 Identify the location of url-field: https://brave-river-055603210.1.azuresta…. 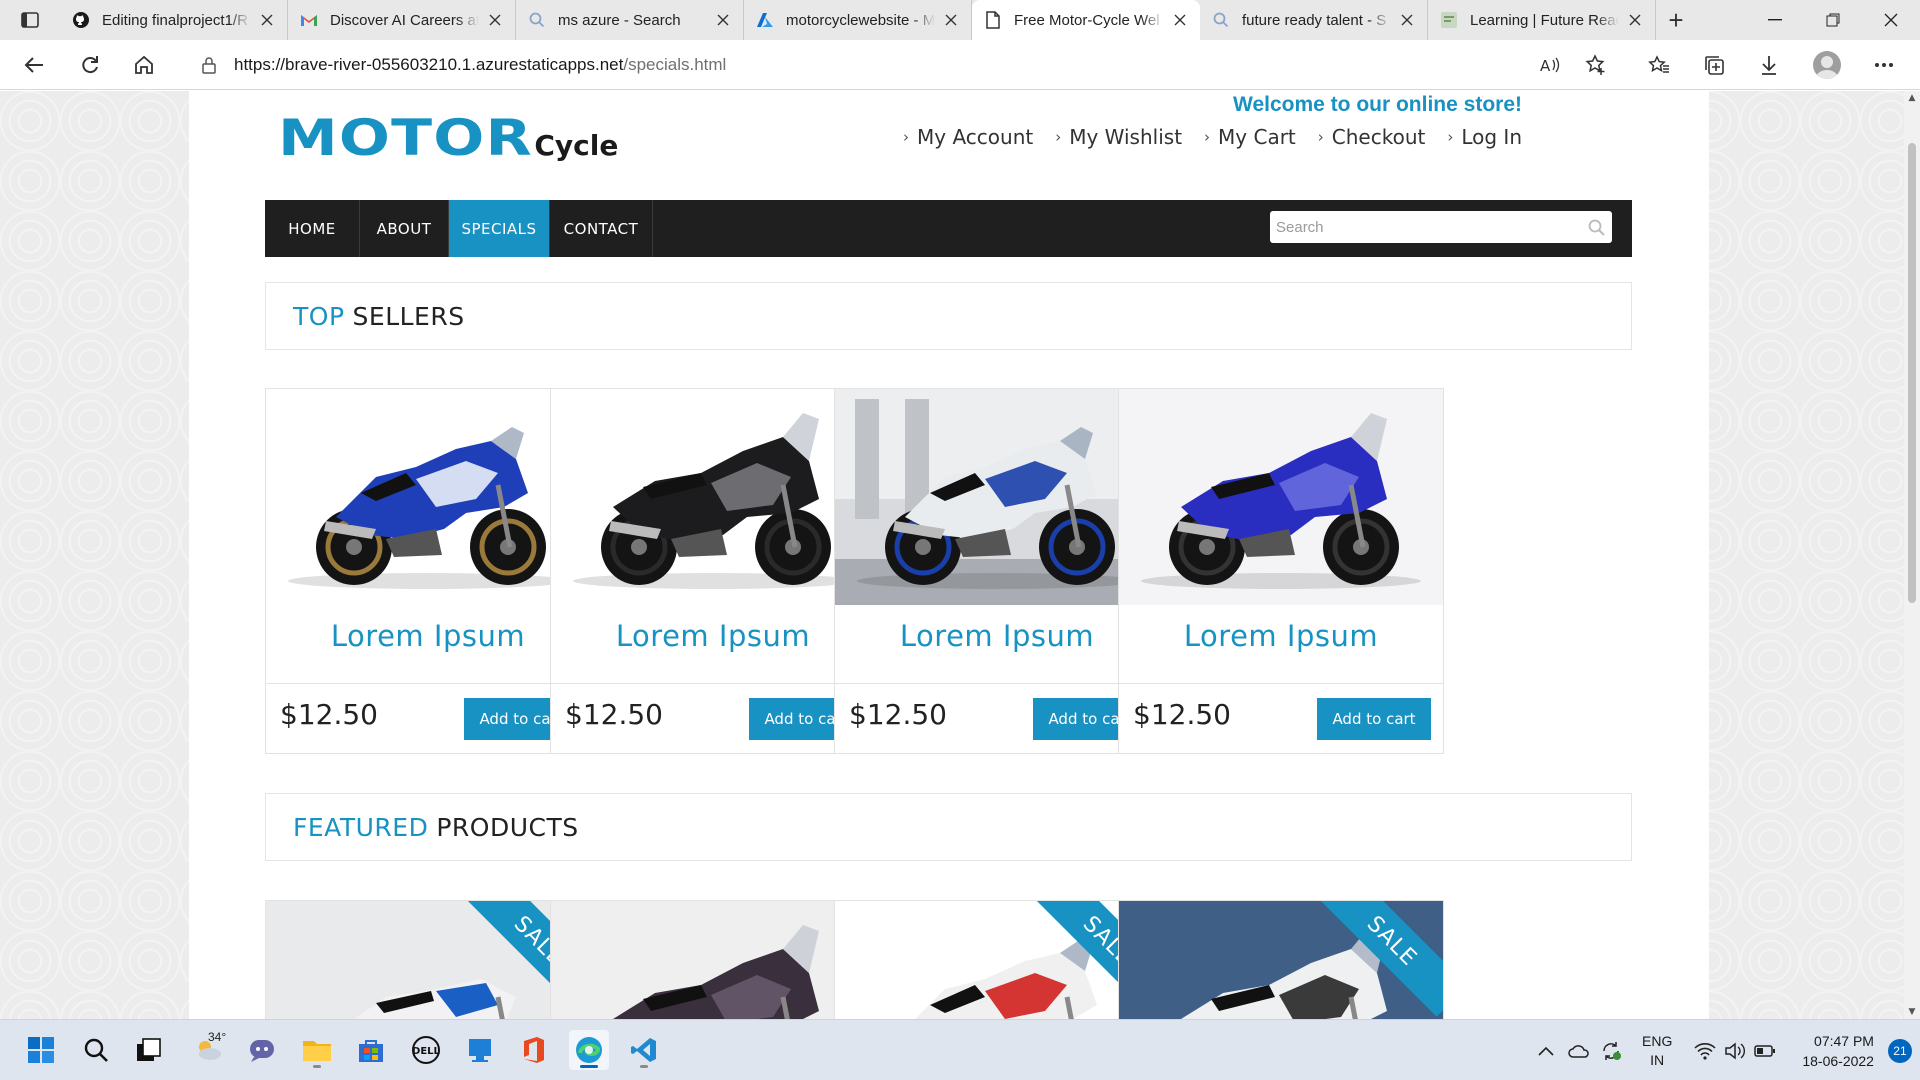
(892, 65).